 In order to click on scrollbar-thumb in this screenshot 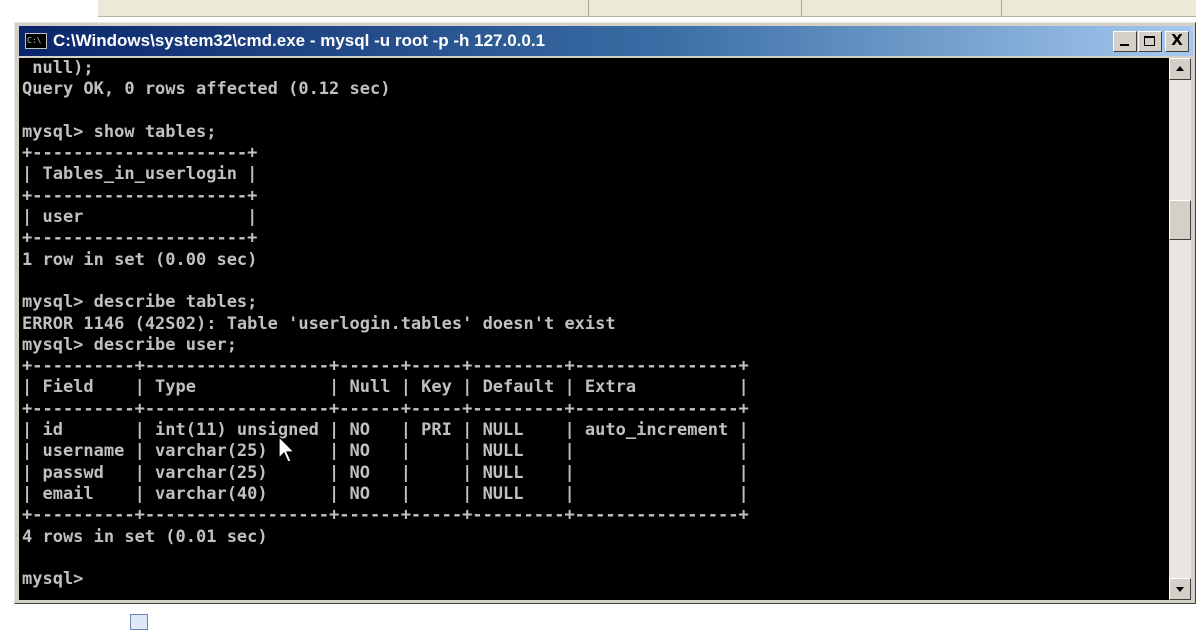, I will do `click(1180, 220)`.